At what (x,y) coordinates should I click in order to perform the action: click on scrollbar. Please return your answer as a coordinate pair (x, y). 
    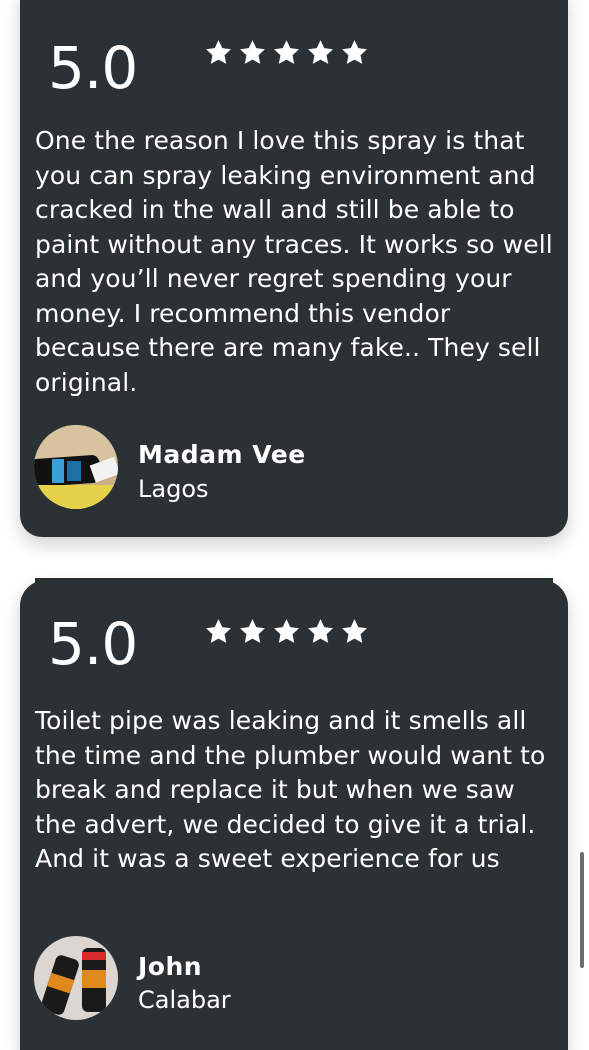
    Looking at the image, I should click on (582, 910).